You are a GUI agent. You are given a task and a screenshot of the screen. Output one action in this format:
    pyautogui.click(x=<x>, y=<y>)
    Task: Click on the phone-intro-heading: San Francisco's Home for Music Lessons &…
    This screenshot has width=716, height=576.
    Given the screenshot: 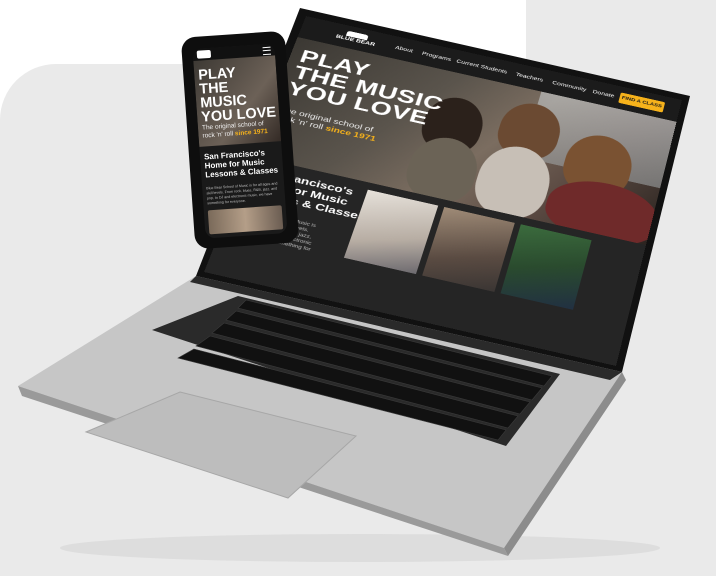 What is the action you would take?
    pyautogui.click(x=243, y=163)
    